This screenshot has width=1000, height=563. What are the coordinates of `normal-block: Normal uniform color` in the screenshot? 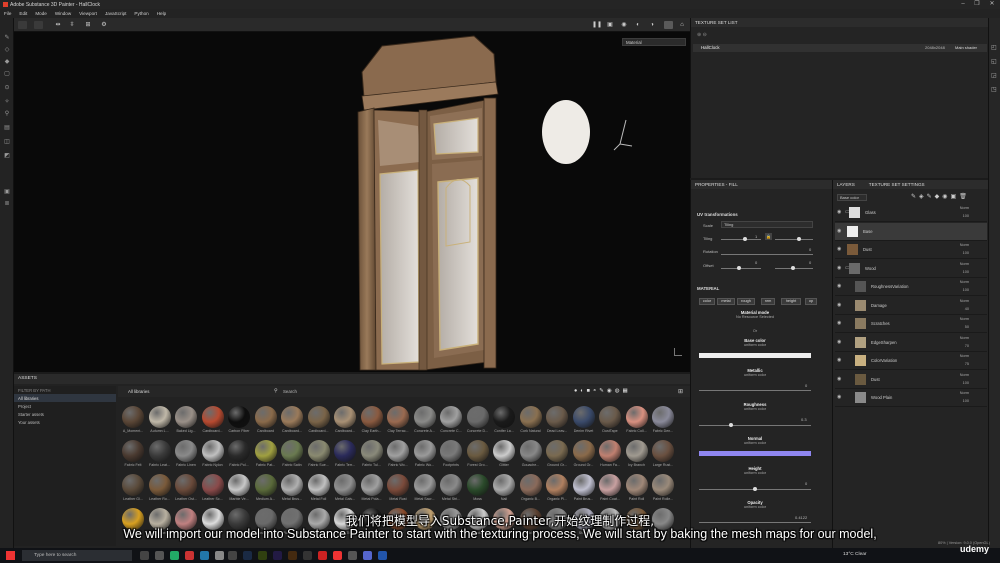 It's located at (755, 440).